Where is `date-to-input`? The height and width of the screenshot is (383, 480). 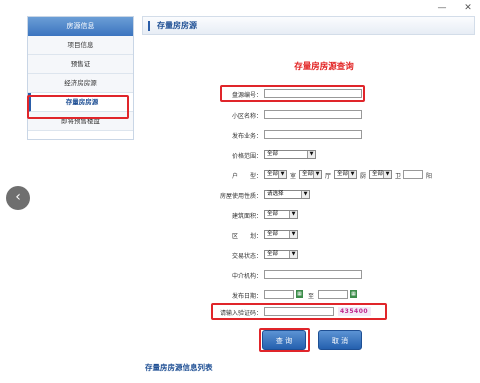 date-to-input is located at coordinates (333, 294).